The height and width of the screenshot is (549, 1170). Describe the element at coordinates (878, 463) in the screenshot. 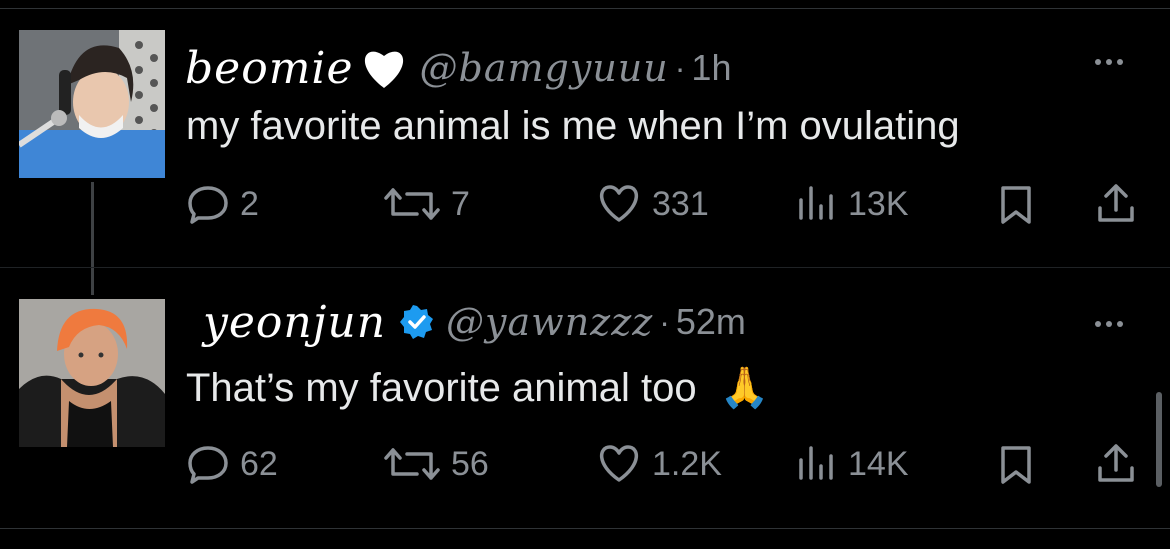

I see `view-count: 14K` at that location.